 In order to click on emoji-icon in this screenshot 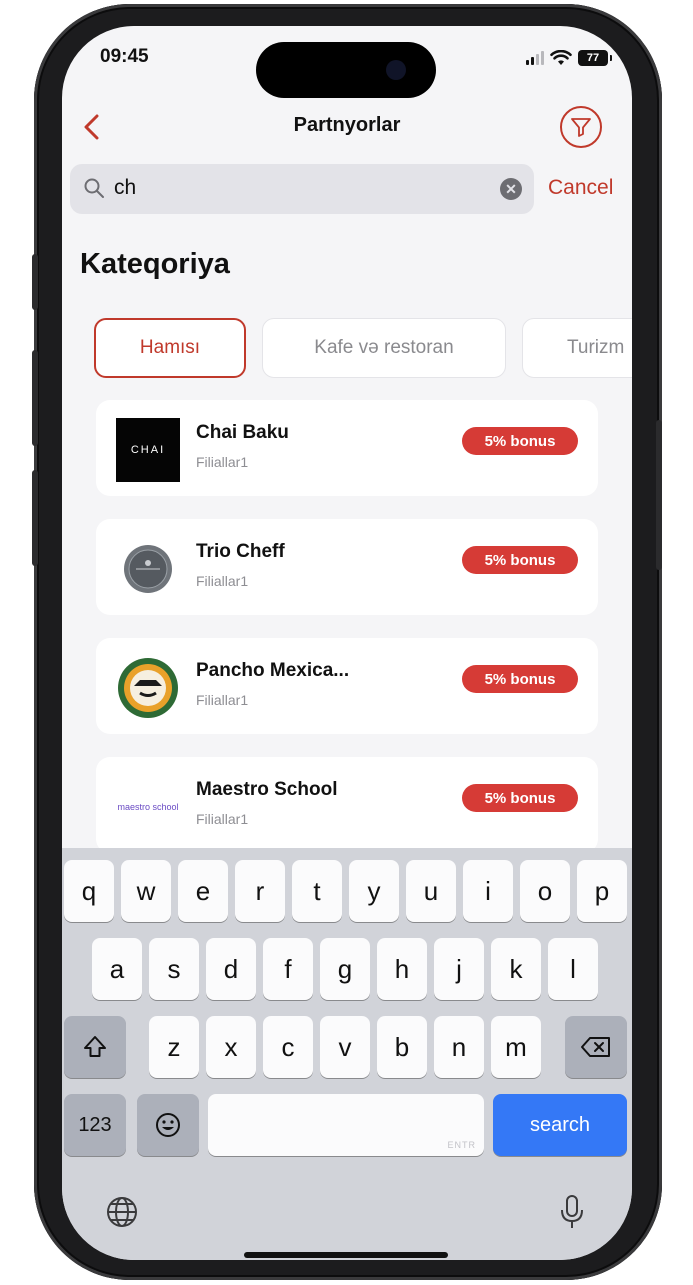, I will do `click(168, 1125)`.